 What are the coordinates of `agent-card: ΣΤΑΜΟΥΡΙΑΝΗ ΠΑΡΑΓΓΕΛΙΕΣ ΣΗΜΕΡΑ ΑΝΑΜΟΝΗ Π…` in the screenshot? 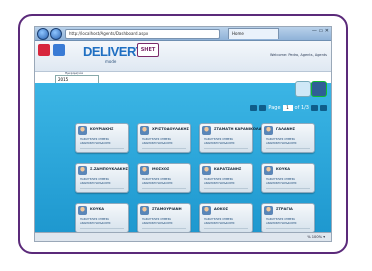 It's located at (164, 218).